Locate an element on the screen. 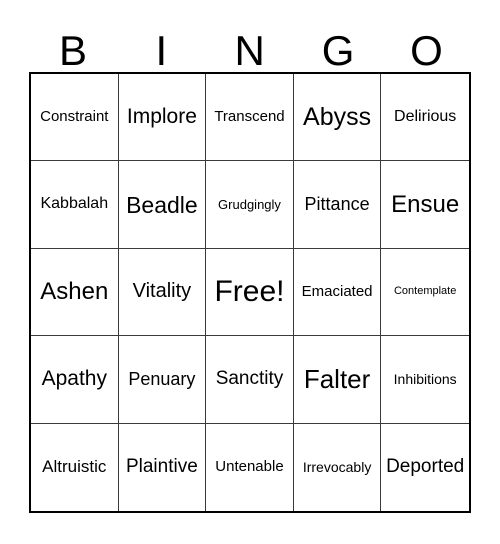  bingo-cell-label: Delirious is located at coordinates (425, 116).